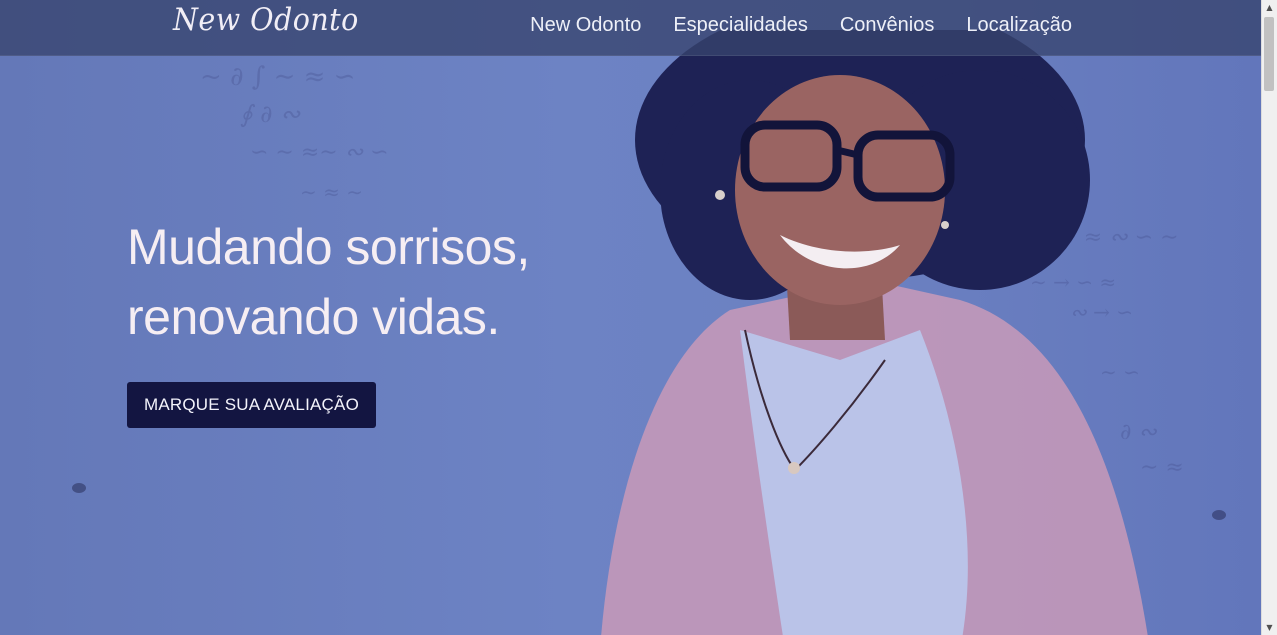 The height and width of the screenshot is (635, 1277). What do you see at coordinates (1269, 317) in the screenshot?
I see `vertical-scrollbar: ▲ ▼` at bounding box center [1269, 317].